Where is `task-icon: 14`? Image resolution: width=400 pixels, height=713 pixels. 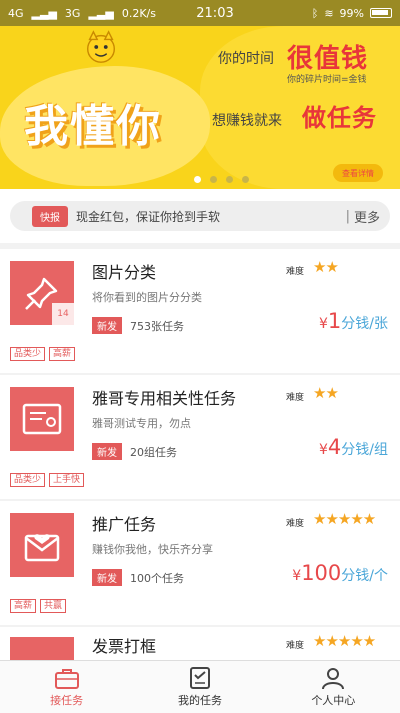 task-icon: 14 is located at coordinates (42, 293).